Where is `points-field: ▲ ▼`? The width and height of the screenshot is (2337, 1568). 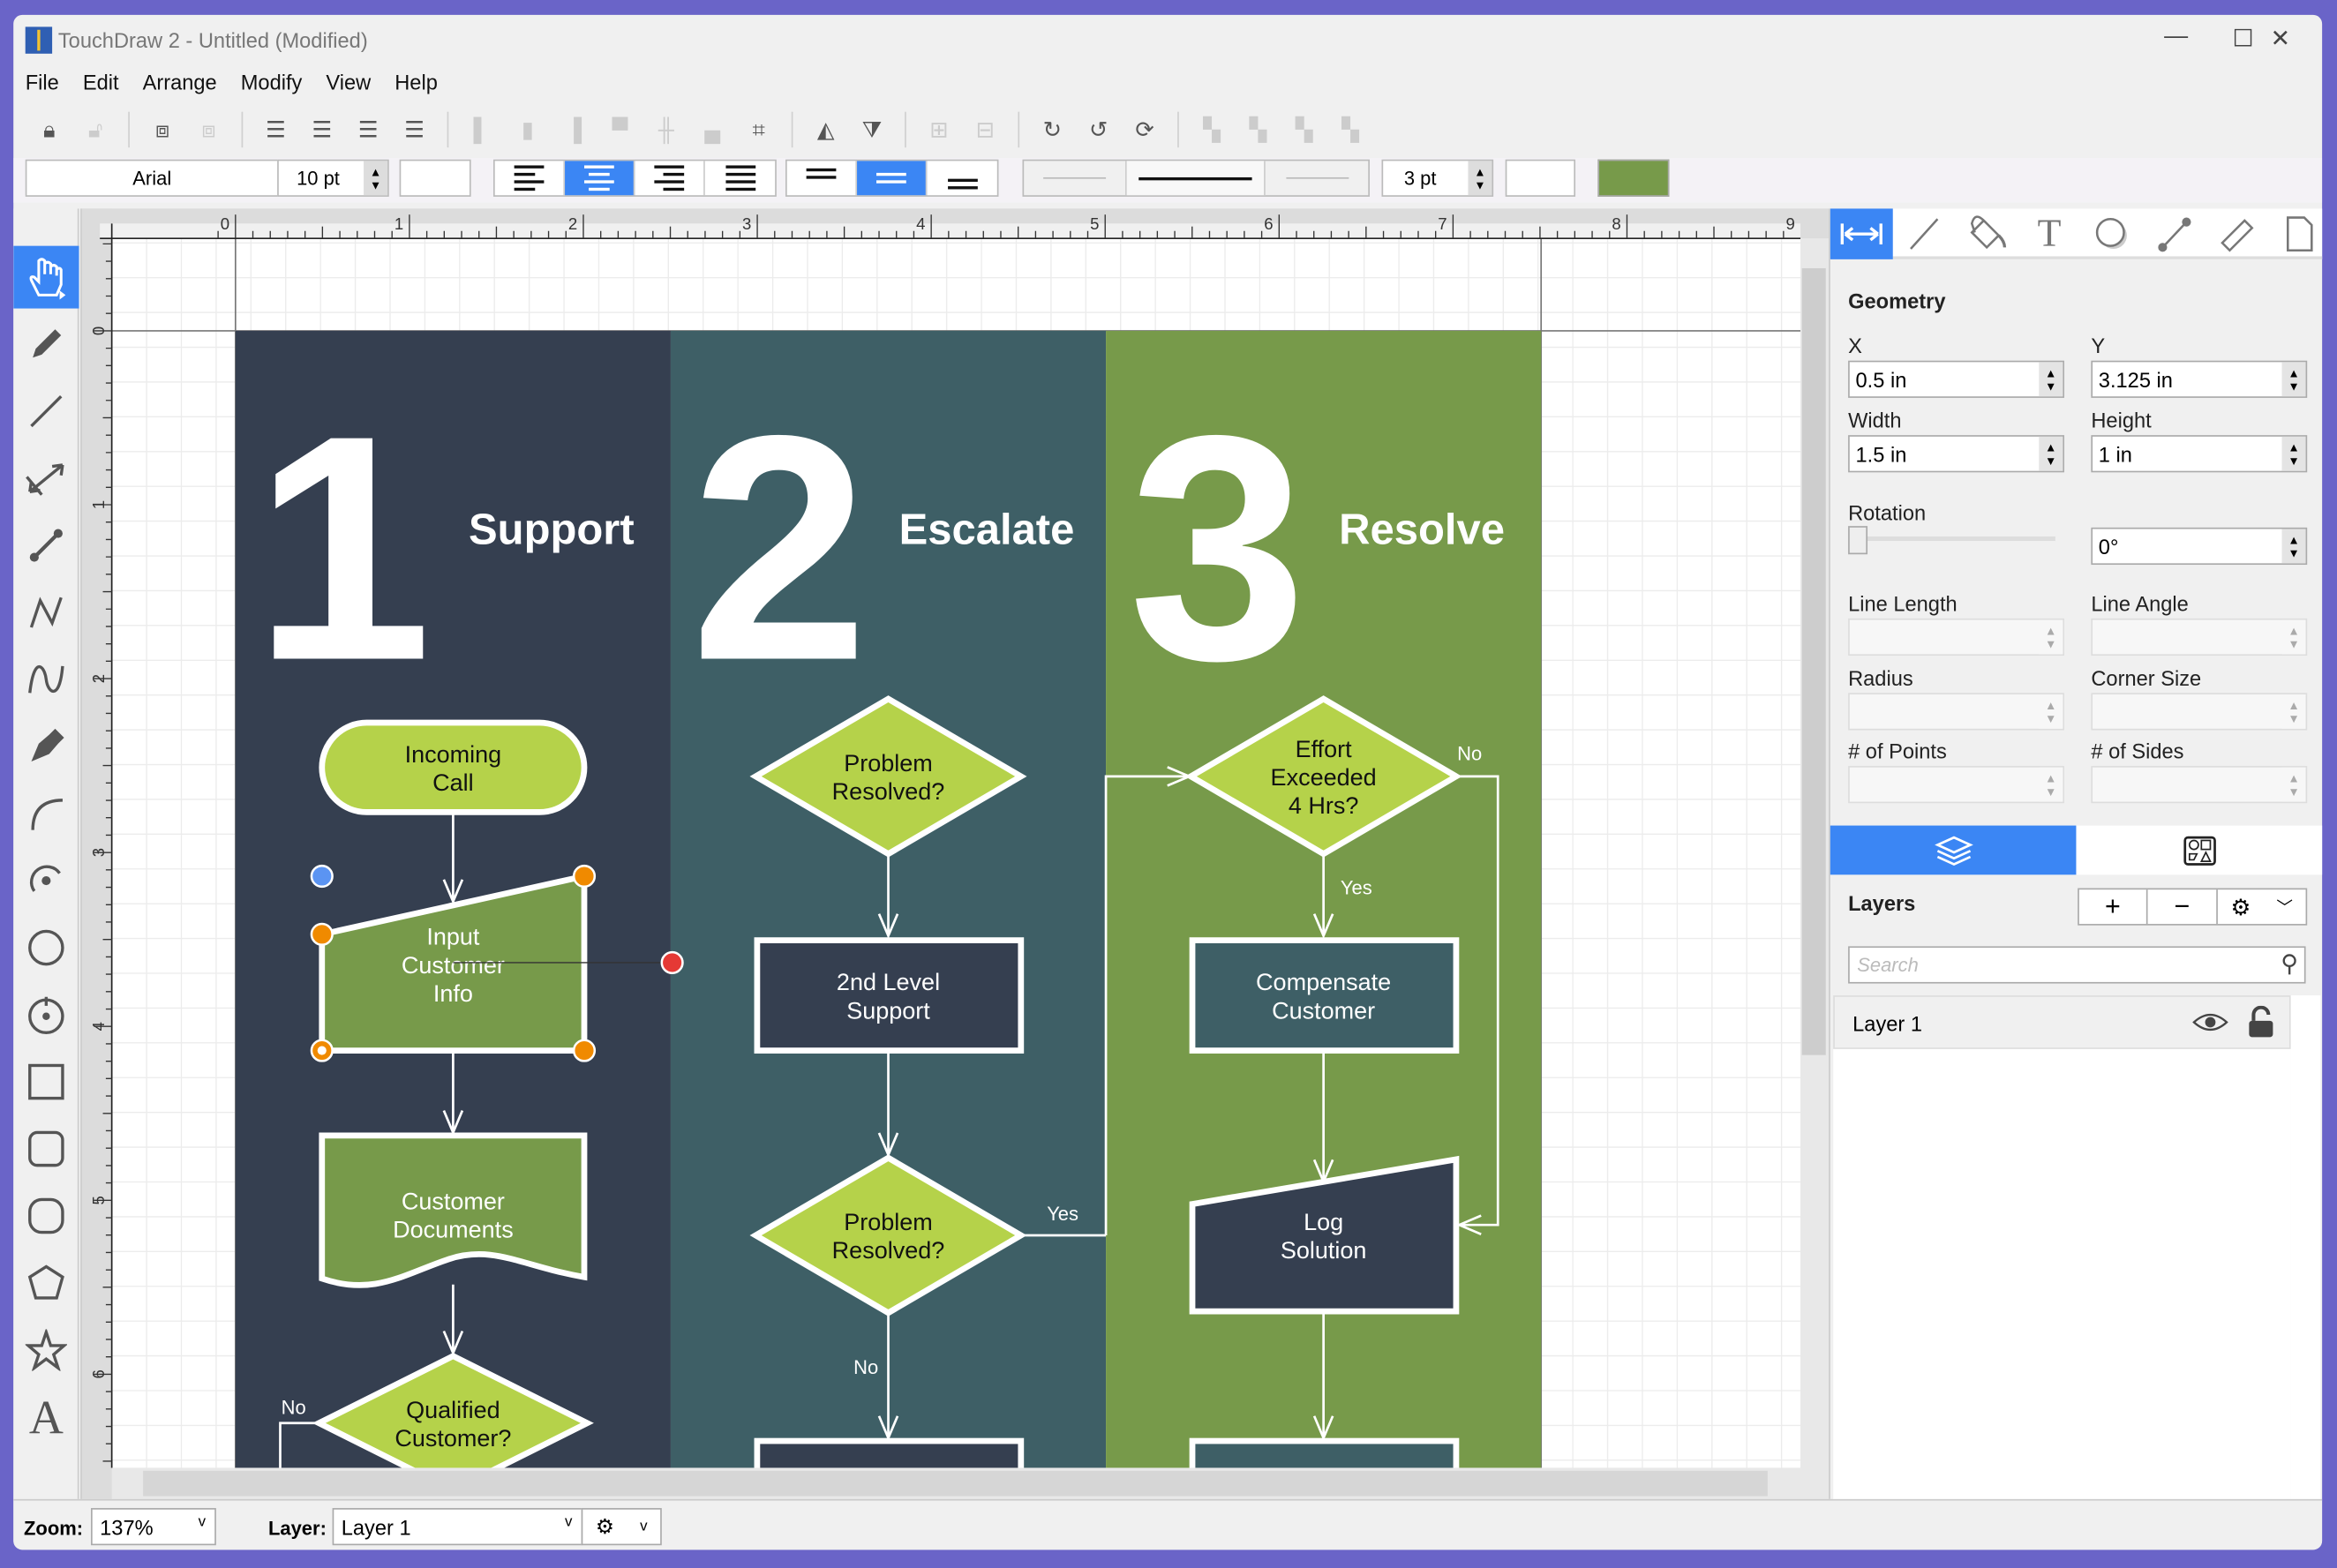 points-field: ▲ ▼ is located at coordinates (1956, 785).